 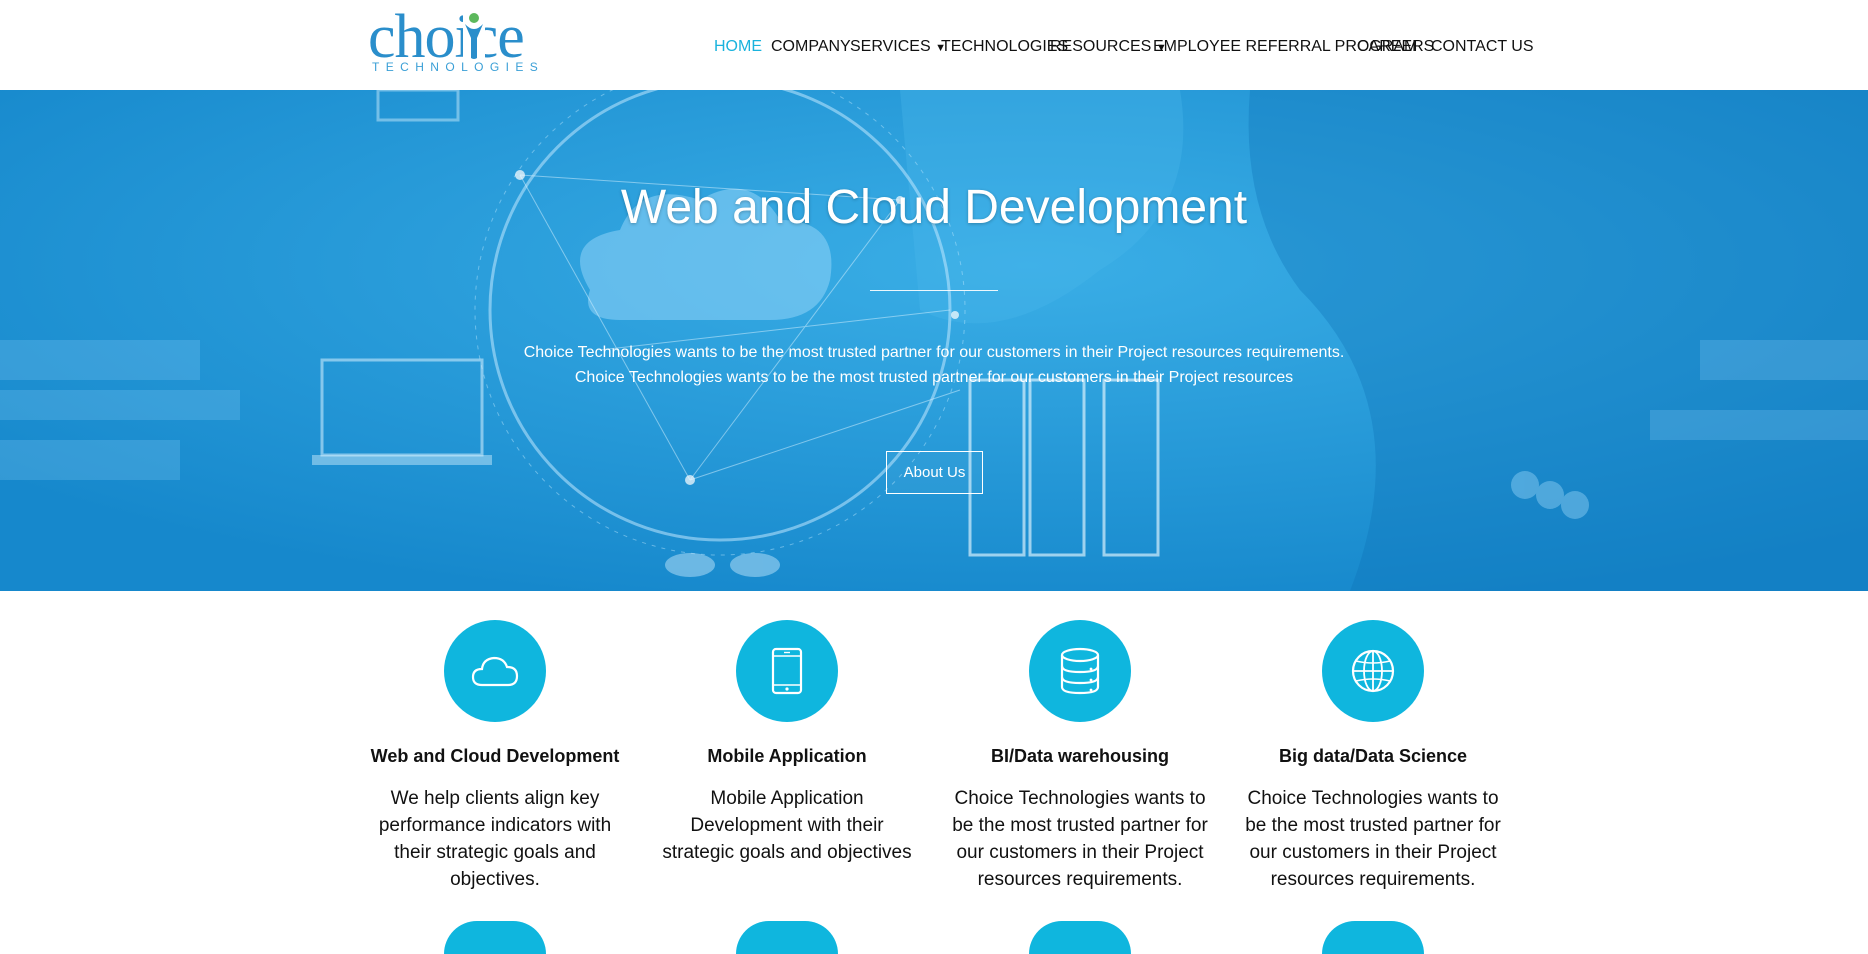 I want to click on globe-icon, so click(x=1373, y=671).